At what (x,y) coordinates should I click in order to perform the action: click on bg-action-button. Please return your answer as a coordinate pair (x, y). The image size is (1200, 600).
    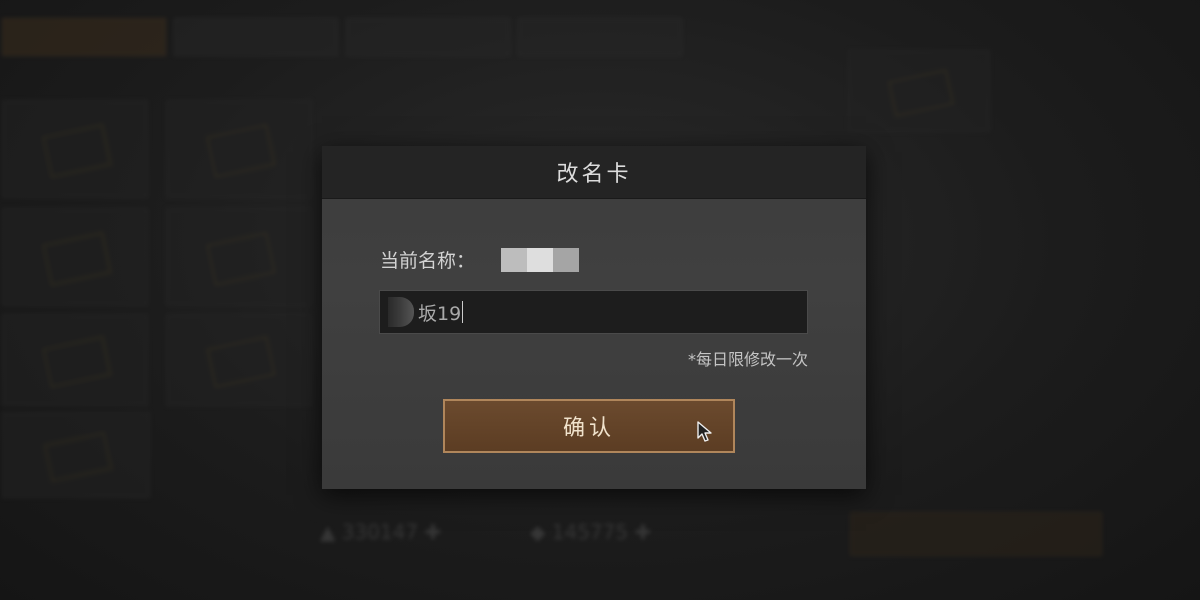
    Looking at the image, I should click on (976, 534).